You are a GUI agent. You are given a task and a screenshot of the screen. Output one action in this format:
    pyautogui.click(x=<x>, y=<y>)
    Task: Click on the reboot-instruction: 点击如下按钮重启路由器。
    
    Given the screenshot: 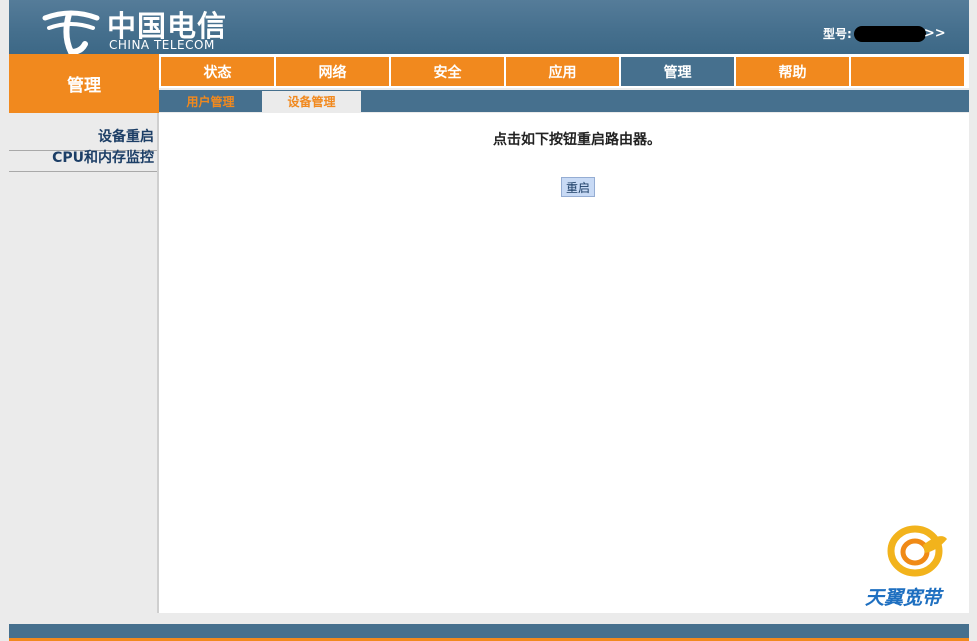 What is the action you would take?
    pyautogui.click(x=577, y=140)
    